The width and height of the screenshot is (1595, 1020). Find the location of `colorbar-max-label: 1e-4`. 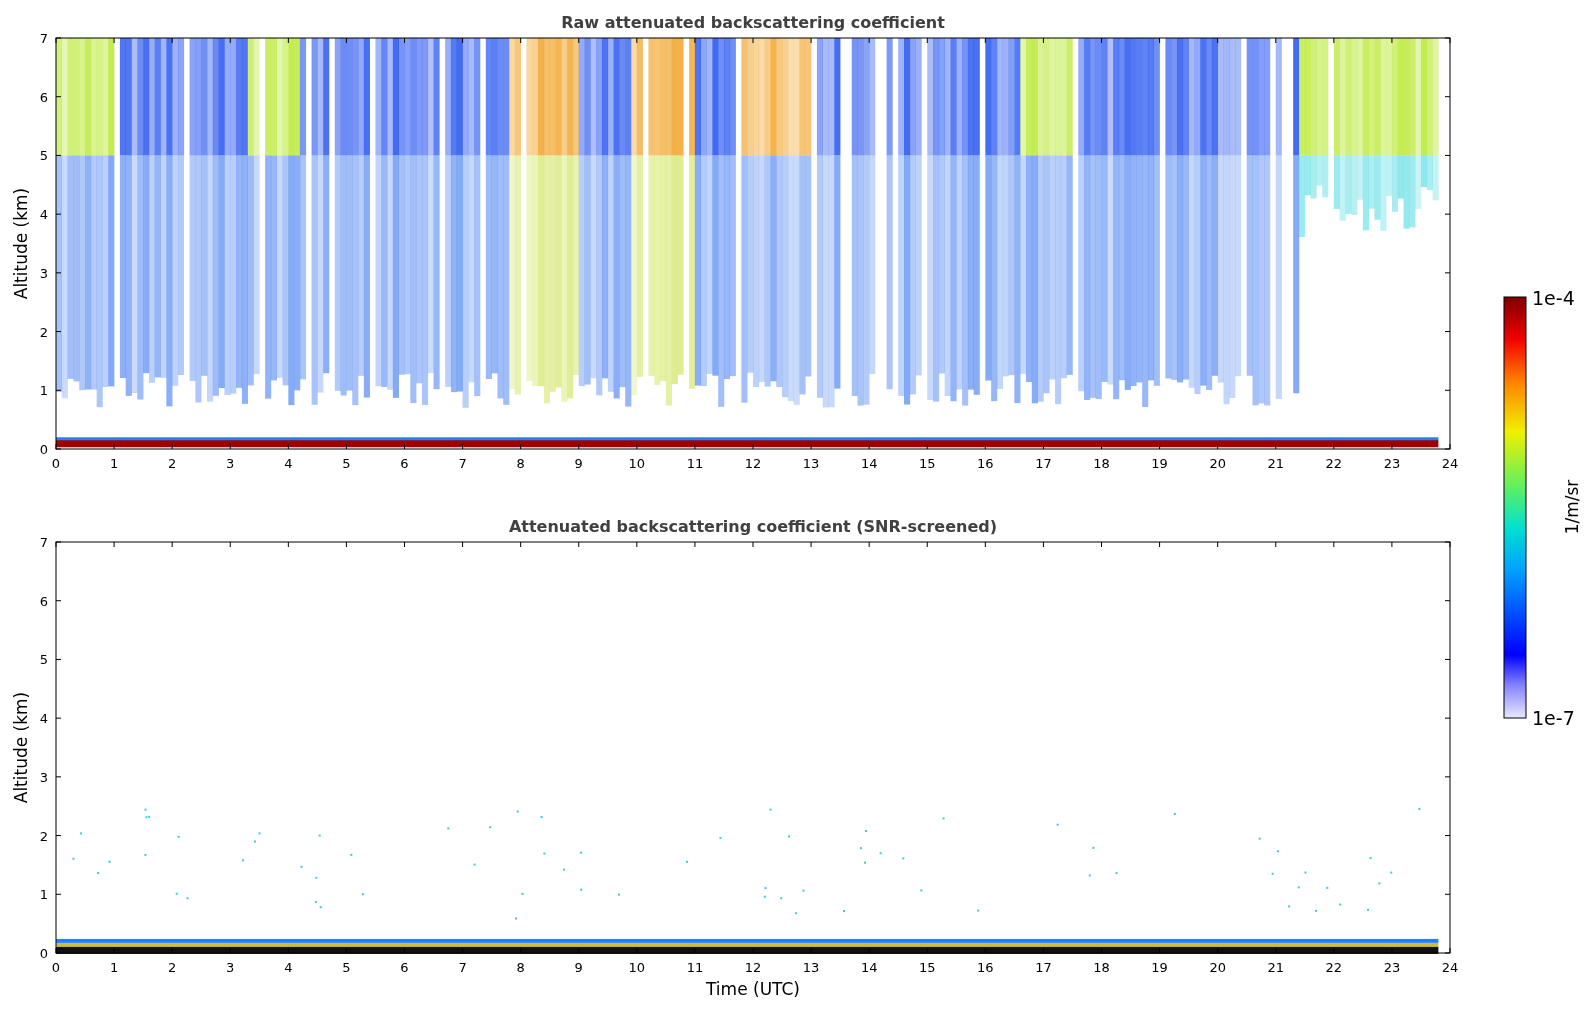

colorbar-max-label: 1e-4 is located at coordinates (1553, 298).